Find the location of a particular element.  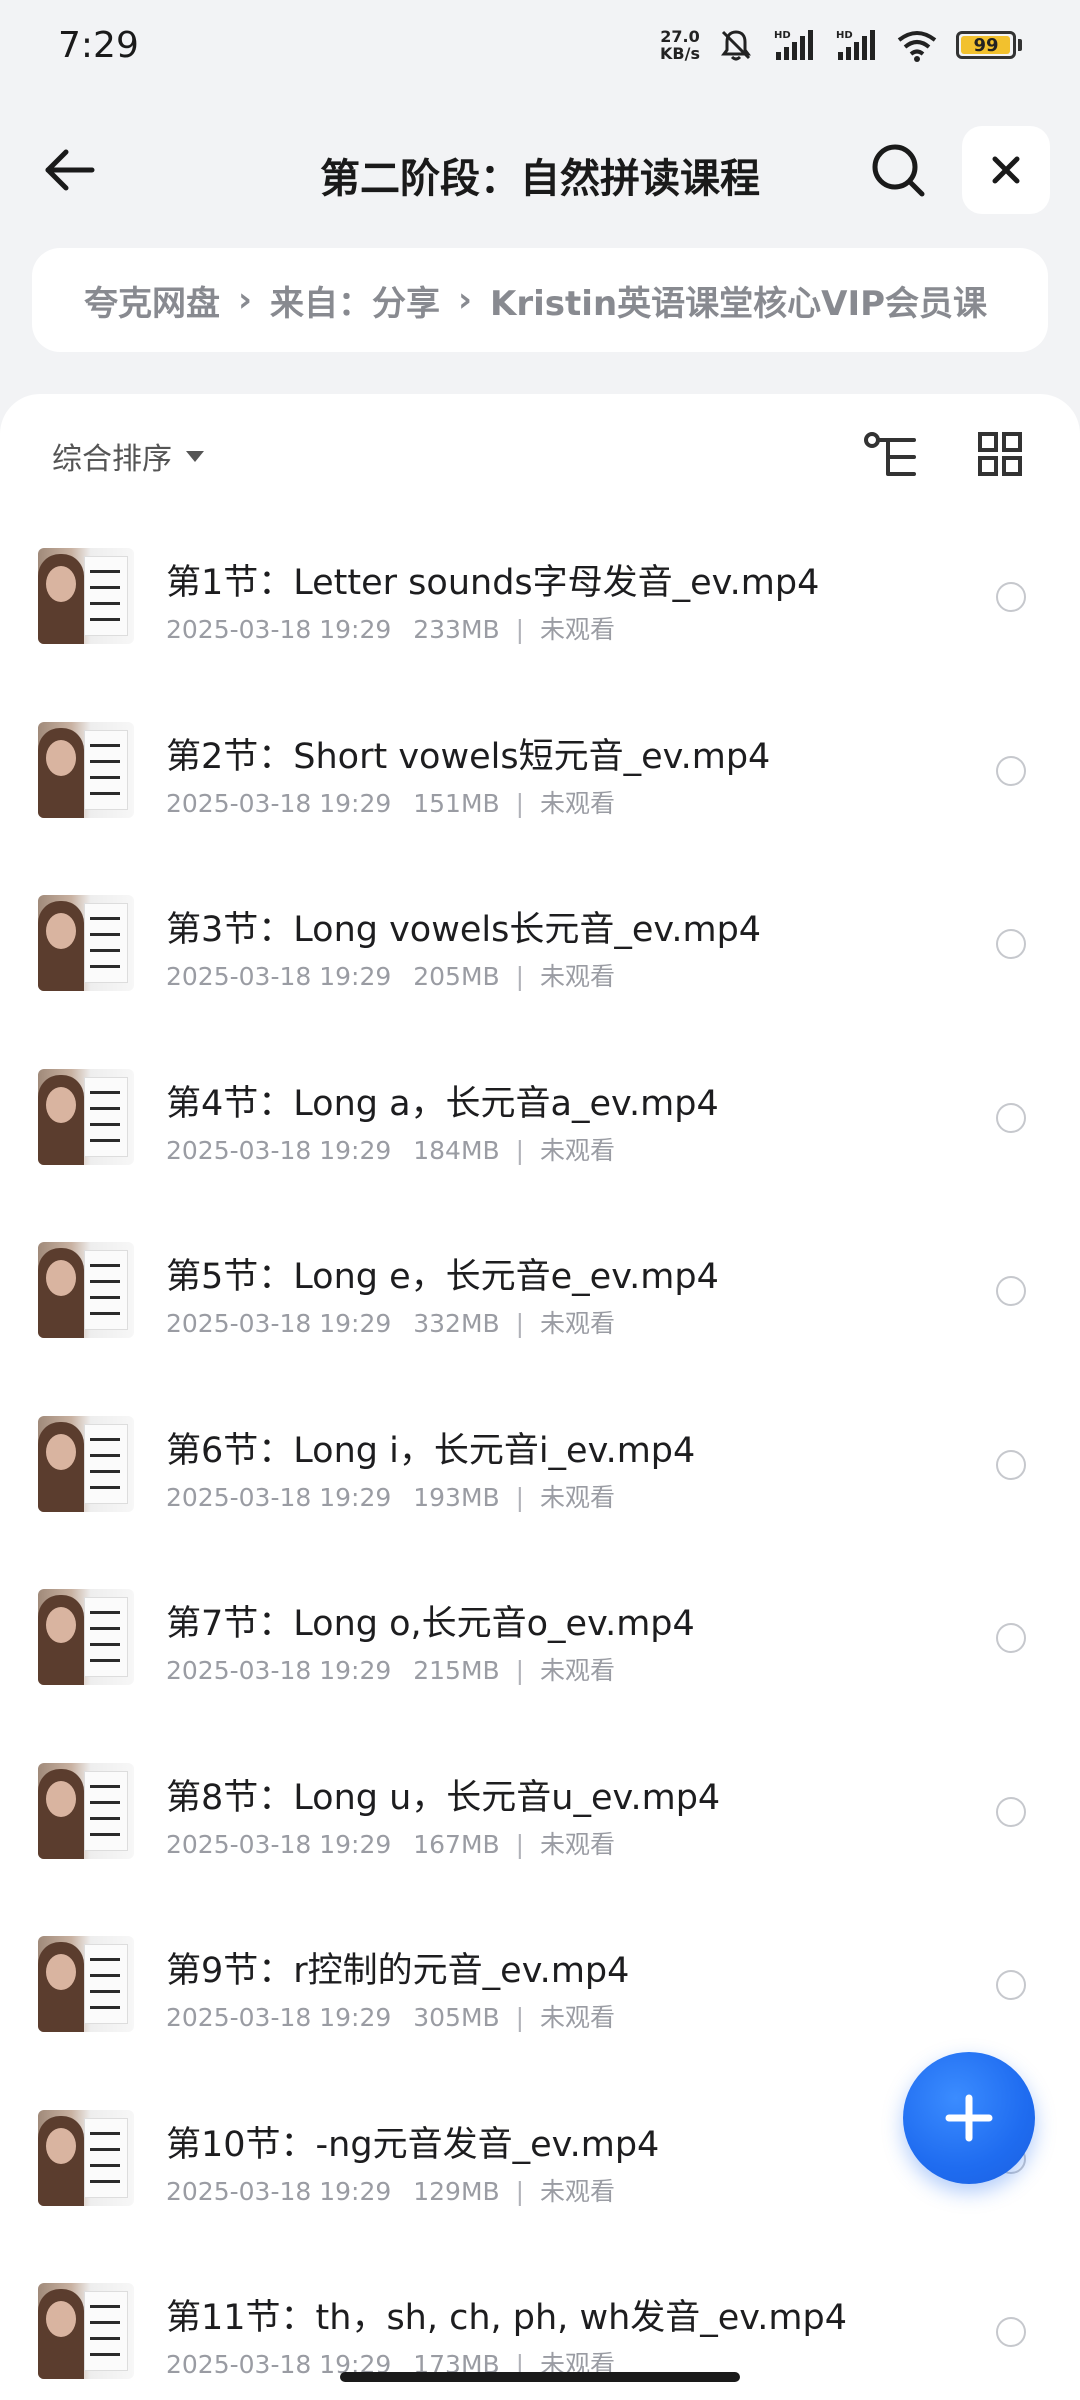

file-meta: 2025-03-18 19:29 151MB | 未观看 is located at coordinates (390, 802).